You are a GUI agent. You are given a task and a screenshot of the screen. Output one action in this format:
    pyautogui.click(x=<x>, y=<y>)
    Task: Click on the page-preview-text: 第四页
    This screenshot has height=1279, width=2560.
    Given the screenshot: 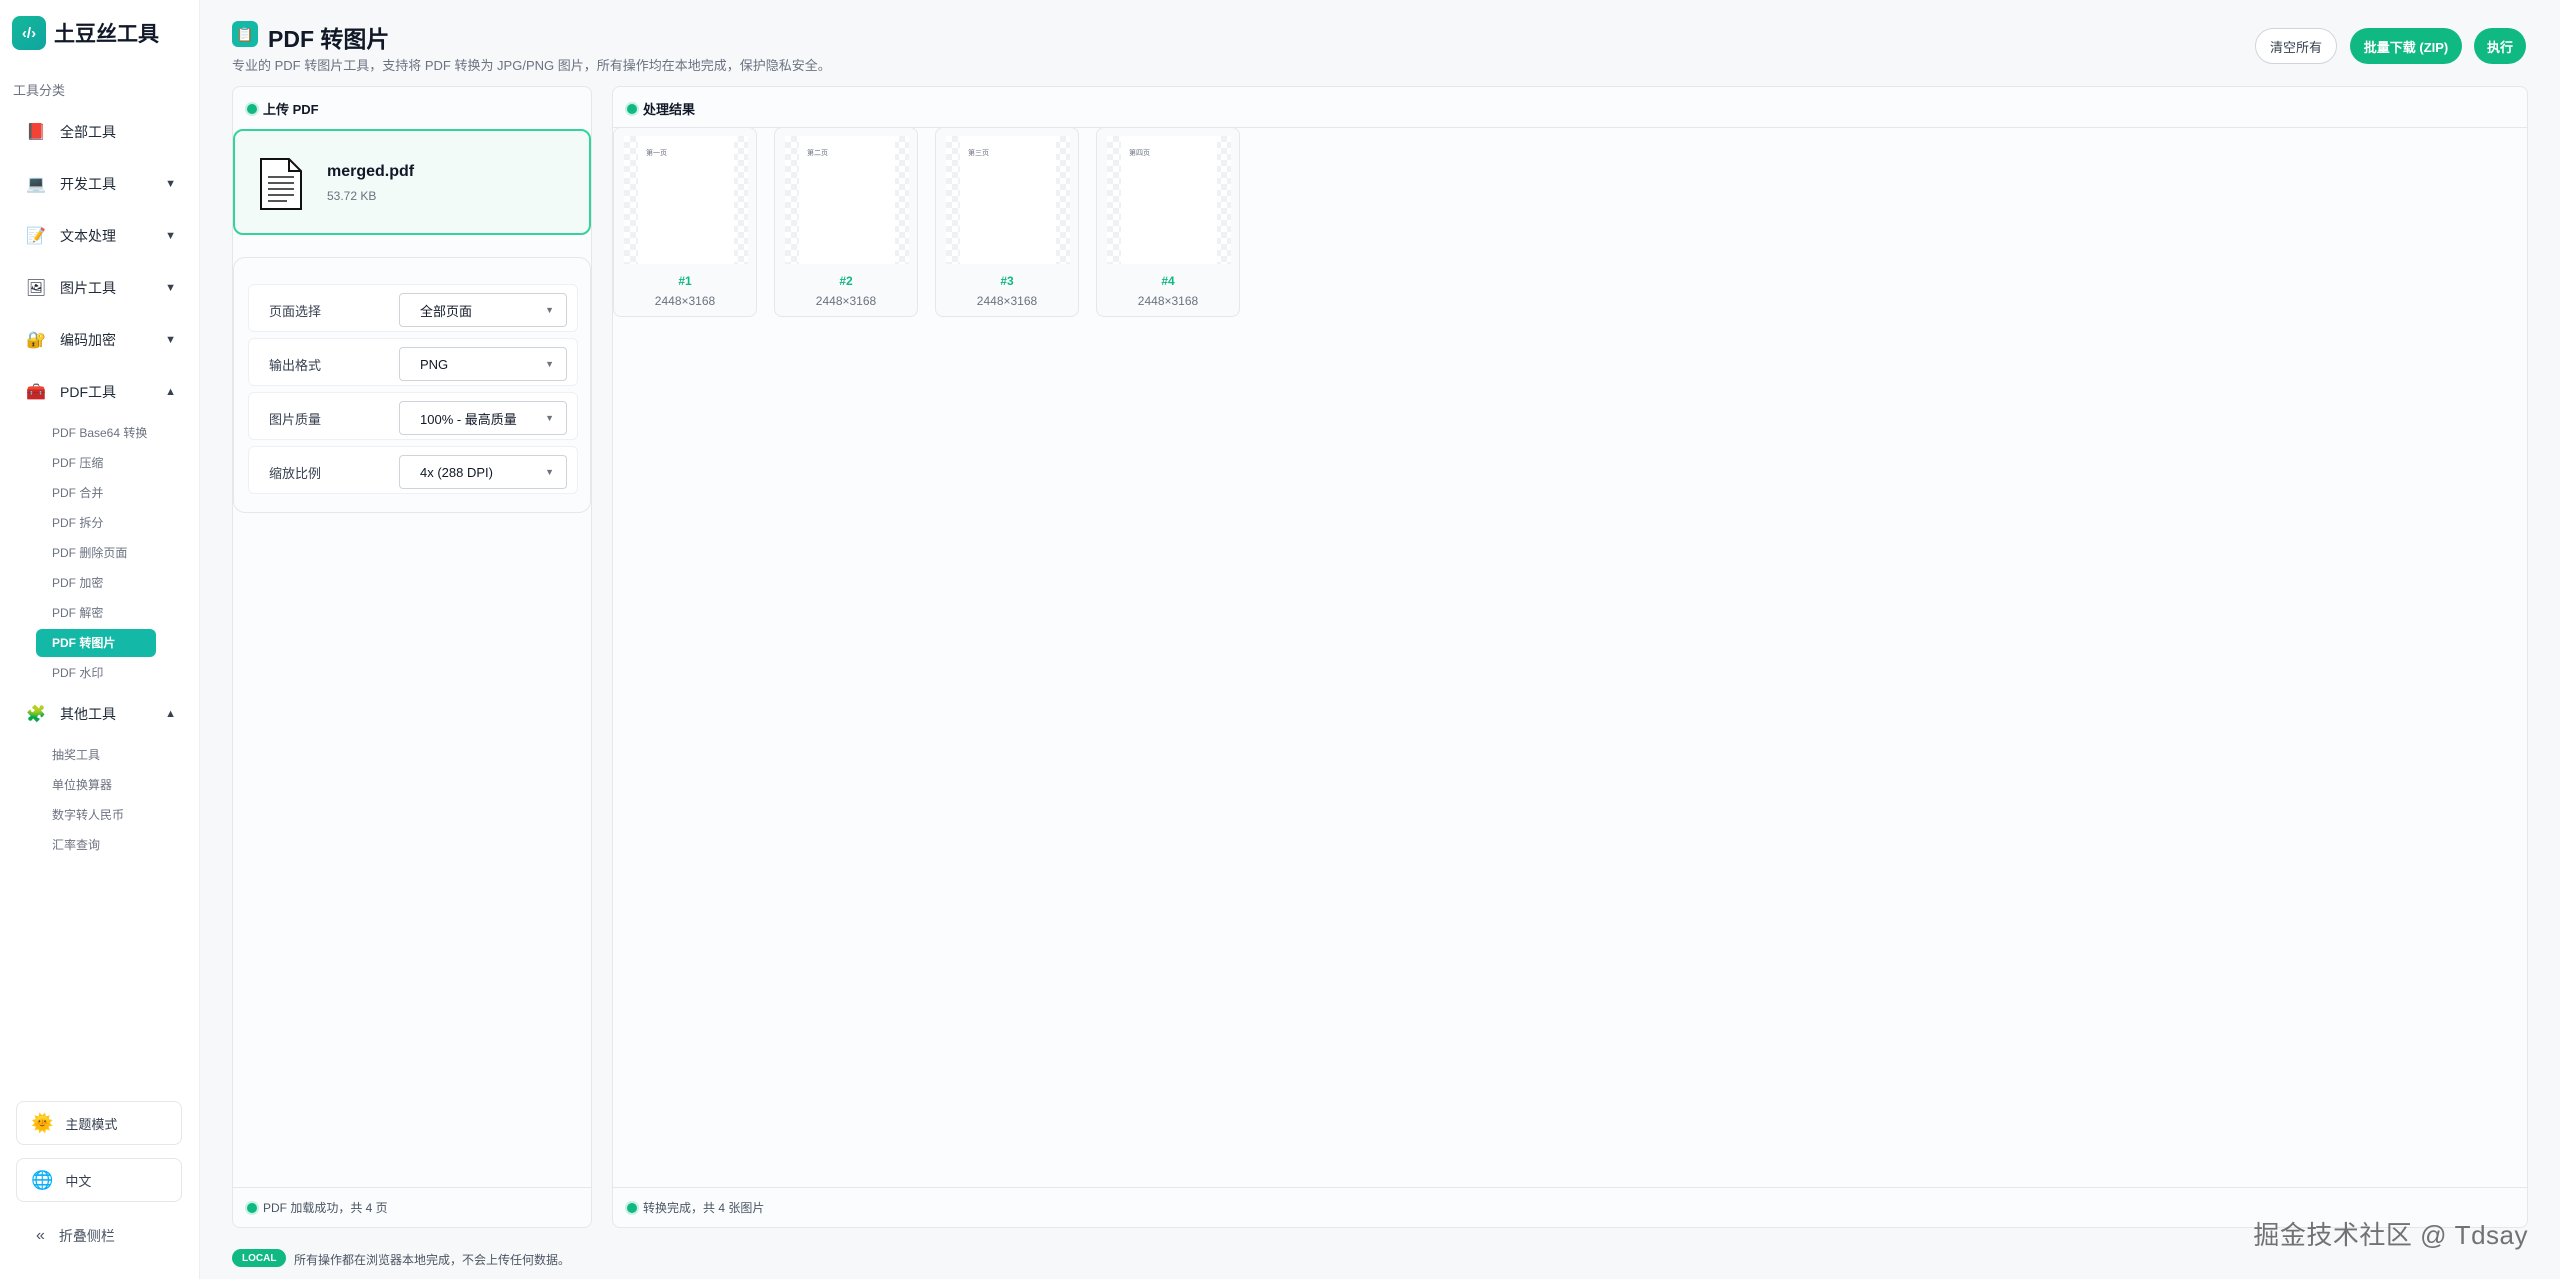 What is the action you would take?
    pyautogui.click(x=1139, y=153)
    